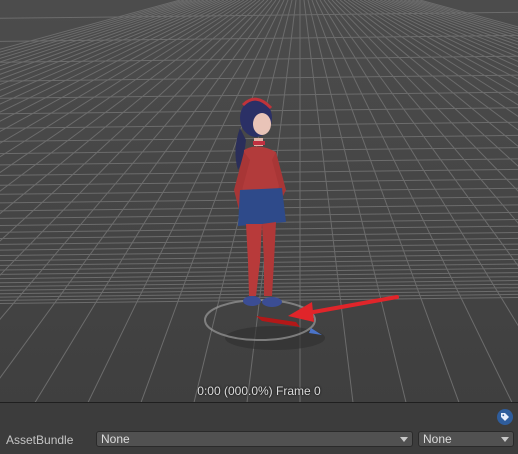 This screenshot has width=518, height=454. I want to click on tag-icon, so click(505, 417).